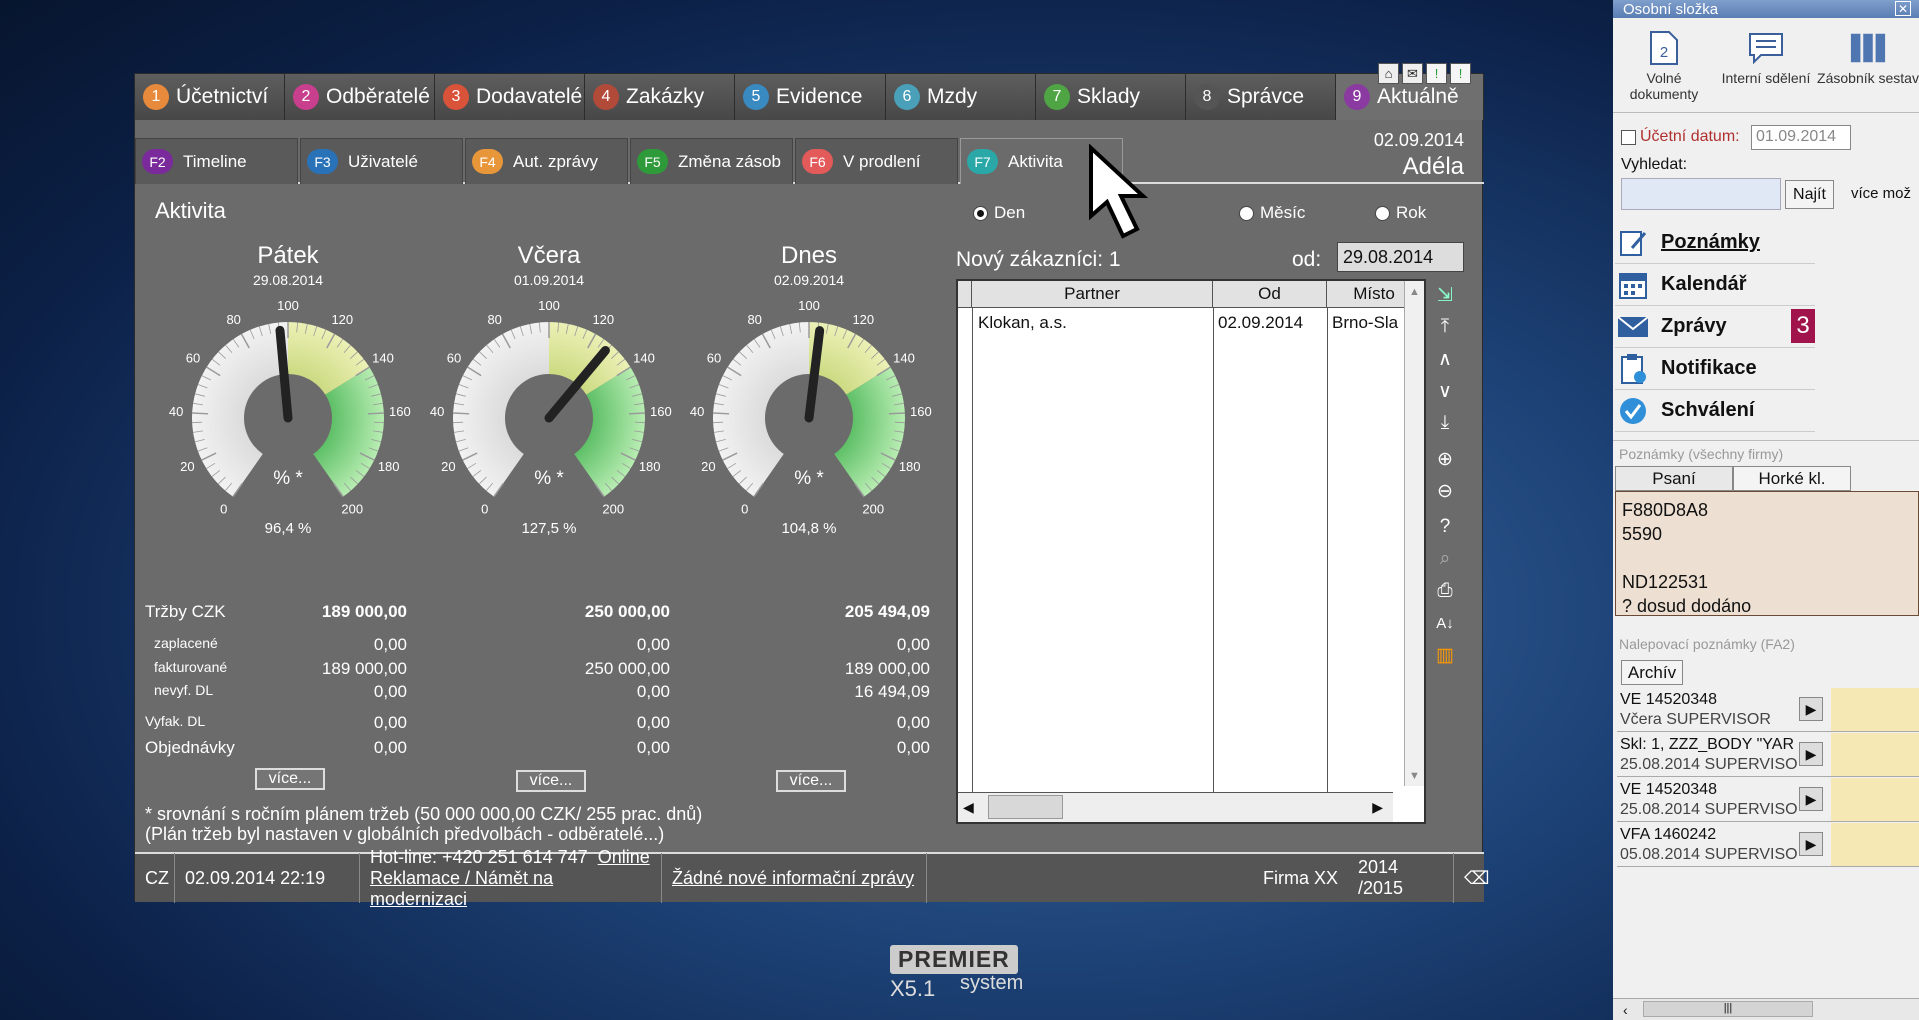 Image resolution: width=1919 pixels, height=1020 pixels. I want to click on warning-icon: !, so click(1460, 73).